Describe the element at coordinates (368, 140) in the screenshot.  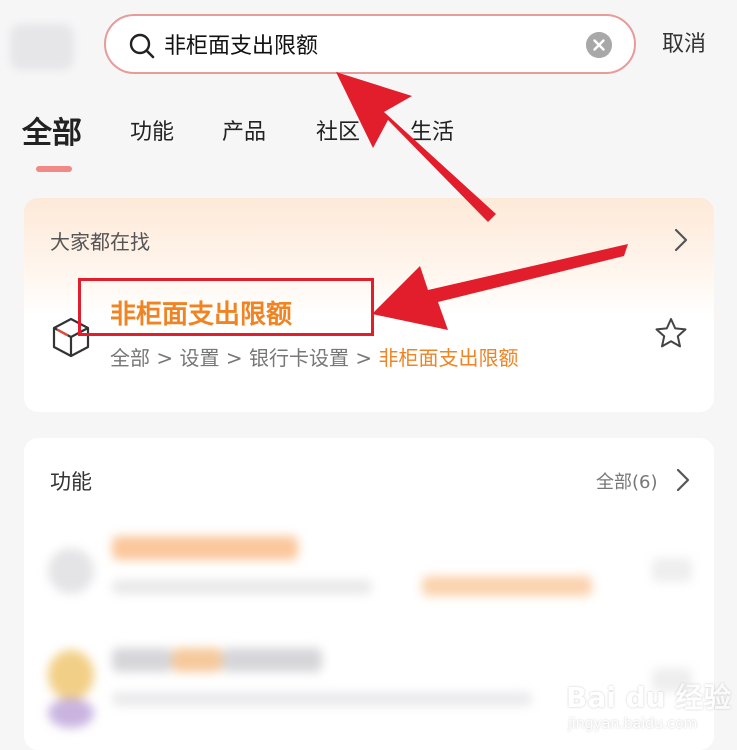
I see `category-tabs: 全部 功能 产品 社区 生活` at that location.